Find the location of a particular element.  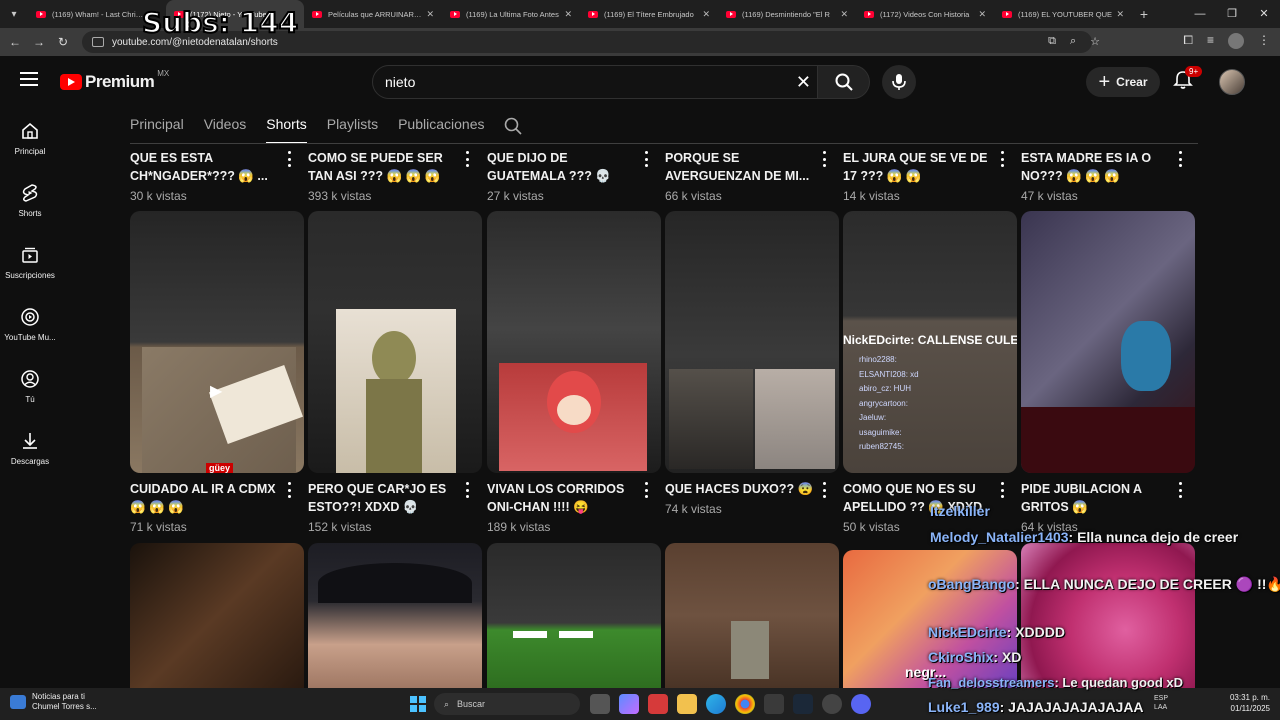

reload-icon: ↻ is located at coordinates (63, 42).